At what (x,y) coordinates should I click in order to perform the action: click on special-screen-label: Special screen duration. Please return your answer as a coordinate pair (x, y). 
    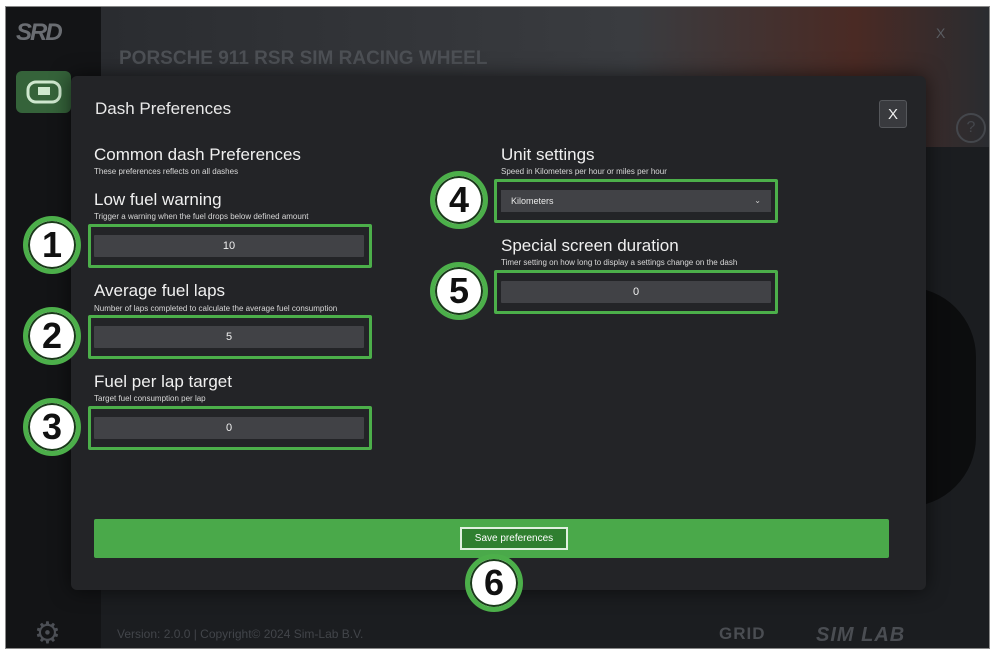
    Looking at the image, I should click on (590, 245).